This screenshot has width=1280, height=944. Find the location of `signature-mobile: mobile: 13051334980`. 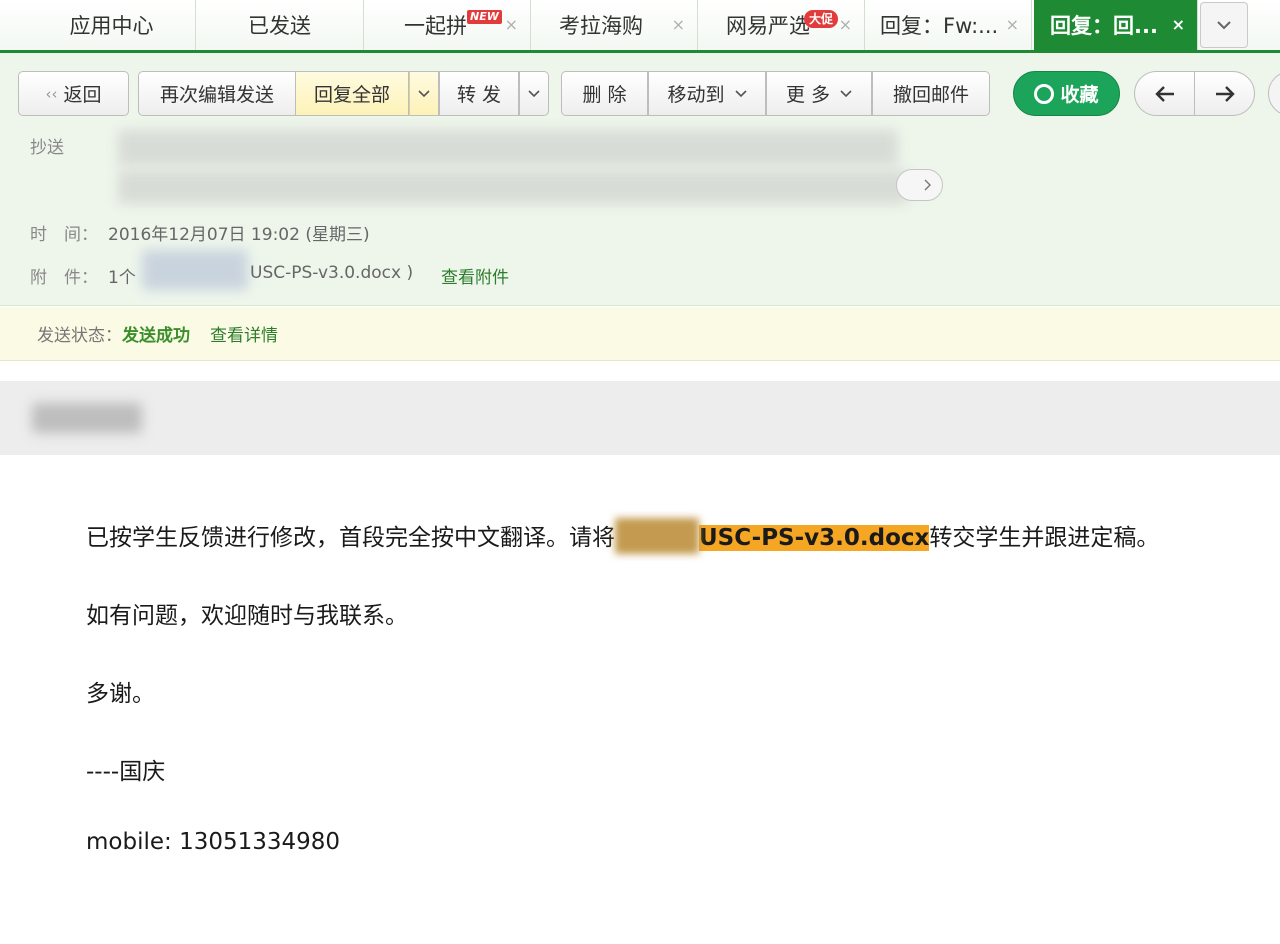

signature-mobile: mobile: 13051334980 is located at coordinates (213, 842).